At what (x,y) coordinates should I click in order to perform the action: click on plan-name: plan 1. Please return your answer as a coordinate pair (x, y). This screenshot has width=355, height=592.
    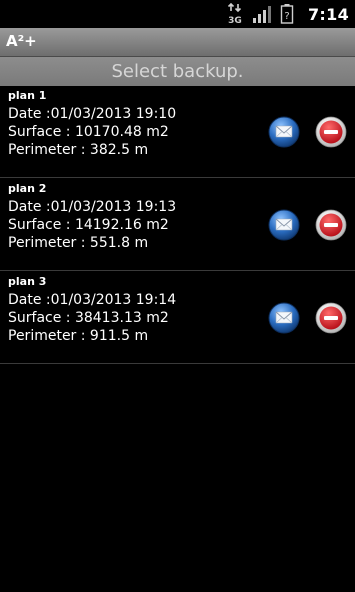
    Looking at the image, I should click on (27, 95).